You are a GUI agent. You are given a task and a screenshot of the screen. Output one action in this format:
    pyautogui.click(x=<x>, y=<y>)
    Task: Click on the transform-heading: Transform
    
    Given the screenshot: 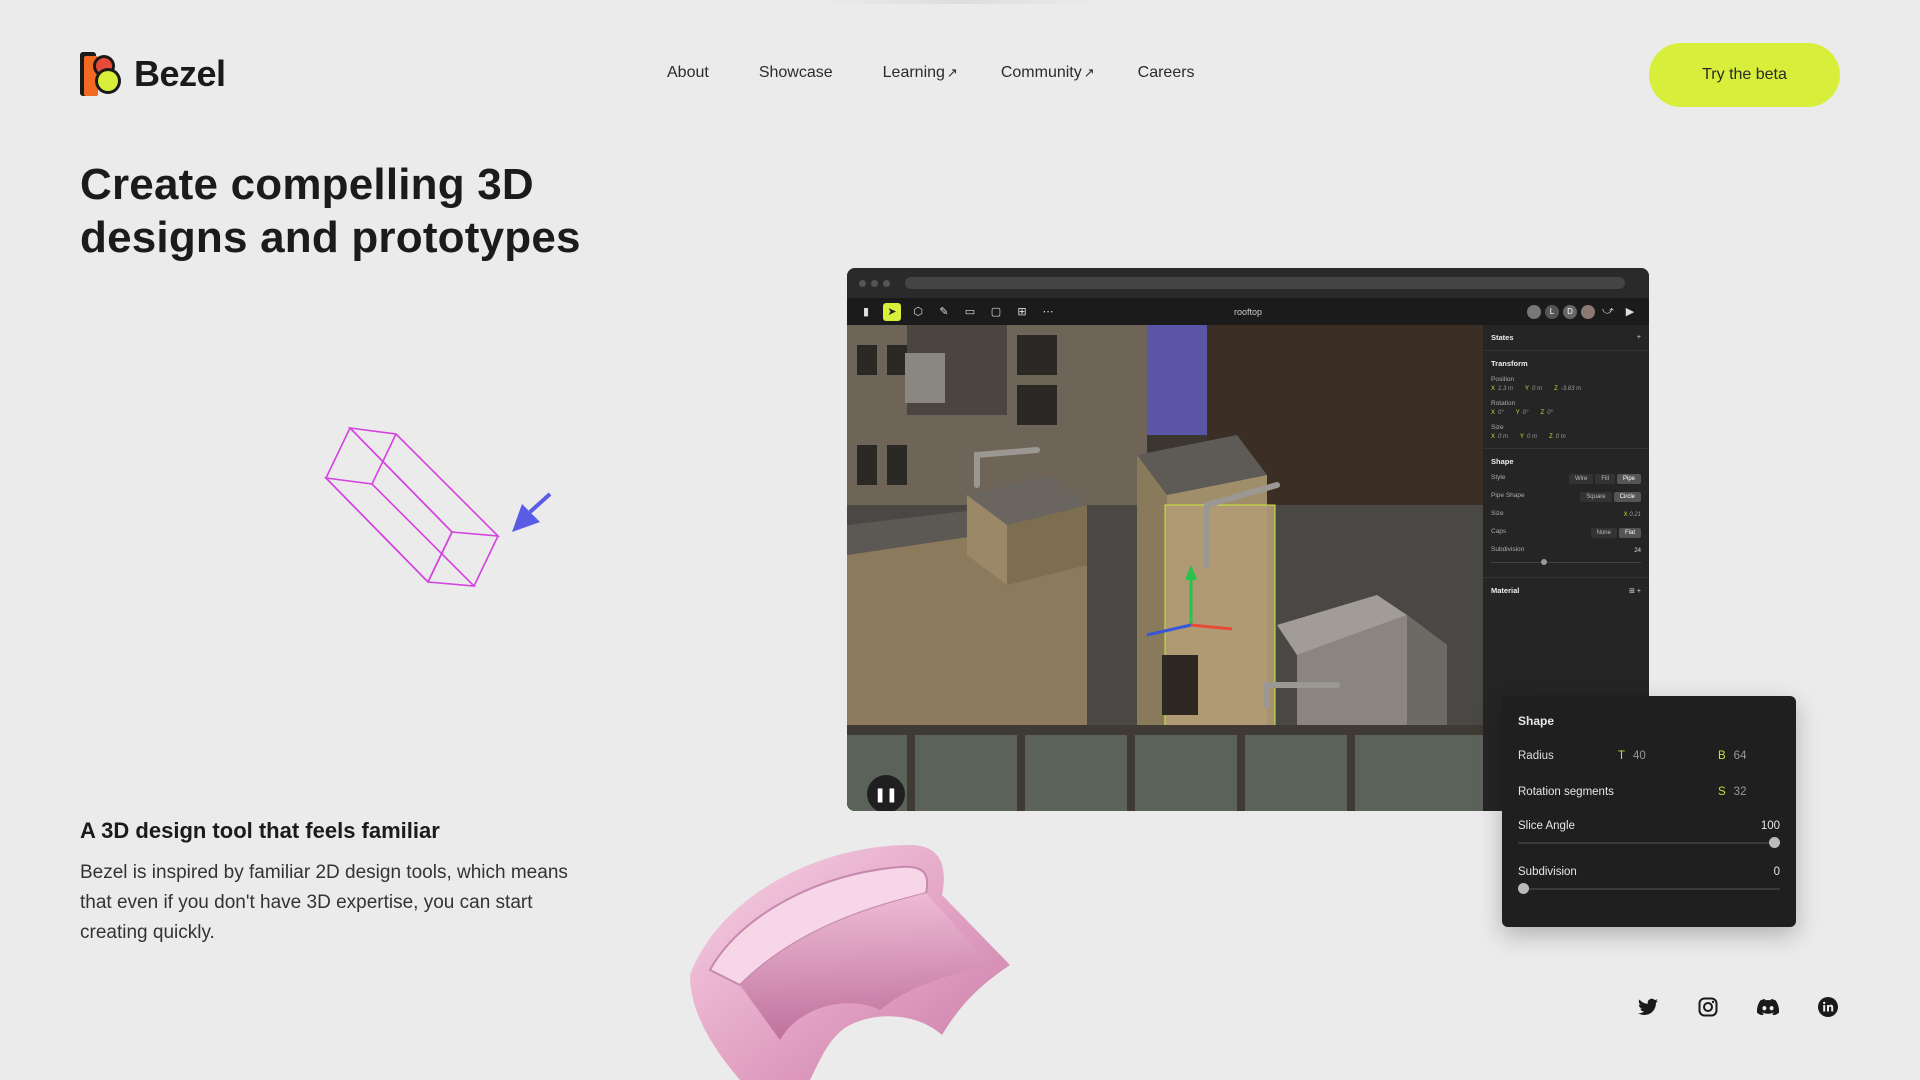 What is the action you would take?
    pyautogui.click(x=1509, y=363)
    